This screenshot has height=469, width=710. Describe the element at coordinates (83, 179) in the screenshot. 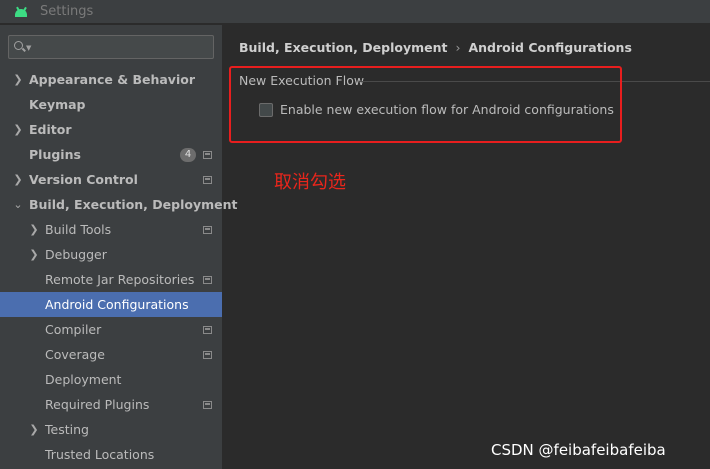

I see `sidebar-item-label: Version Control` at that location.